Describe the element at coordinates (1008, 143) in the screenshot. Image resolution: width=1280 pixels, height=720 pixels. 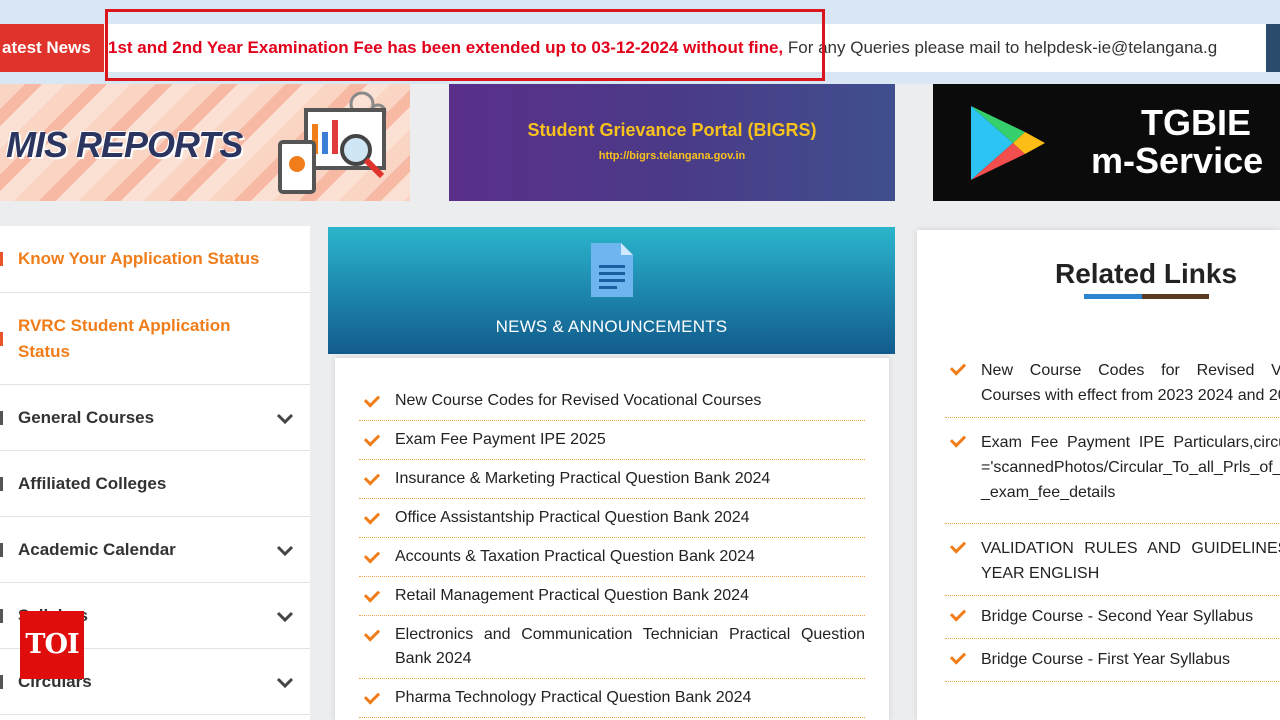
I see `play-store-icon` at that location.